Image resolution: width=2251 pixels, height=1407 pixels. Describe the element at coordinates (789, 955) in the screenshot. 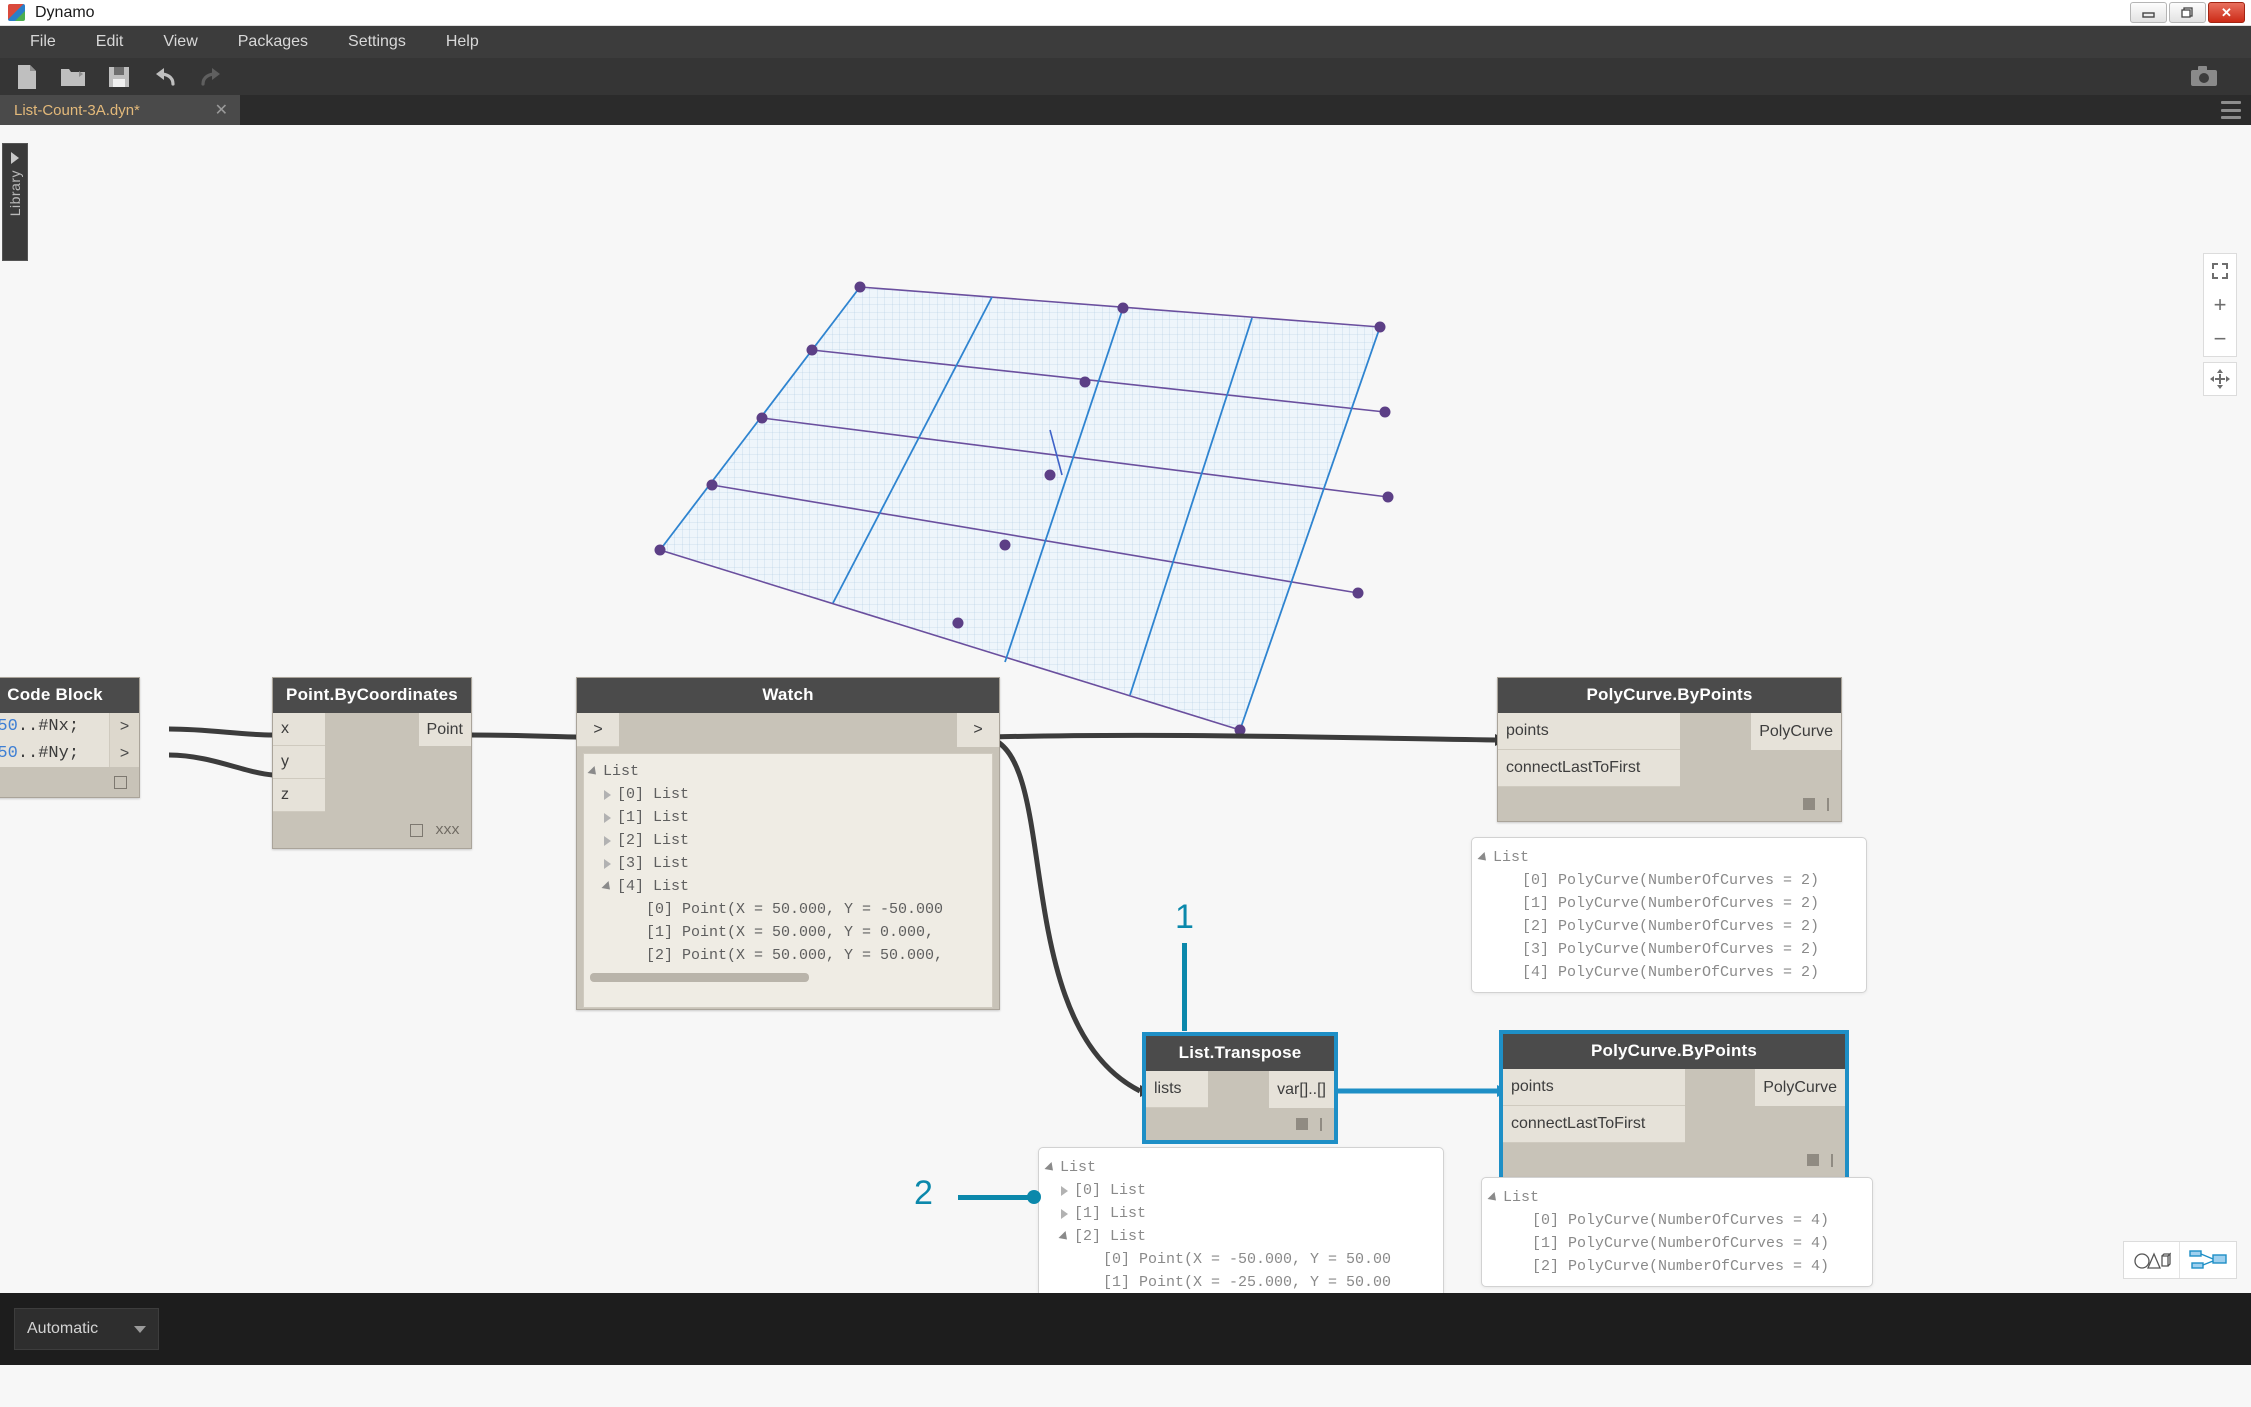

I see `tree-row: [2] Point(X = 50.000, Y = 50.000,` at that location.